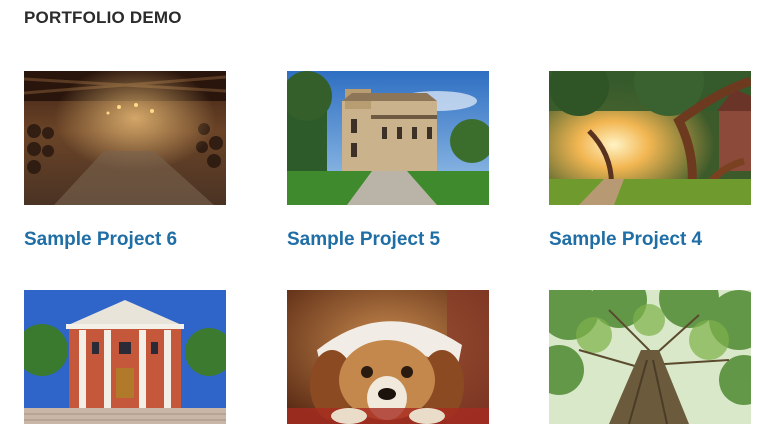 The height and width of the screenshot is (439, 768). What do you see at coordinates (125, 240) in the screenshot?
I see `project-title-link-6: Sample Project 6` at bounding box center [125, 240].